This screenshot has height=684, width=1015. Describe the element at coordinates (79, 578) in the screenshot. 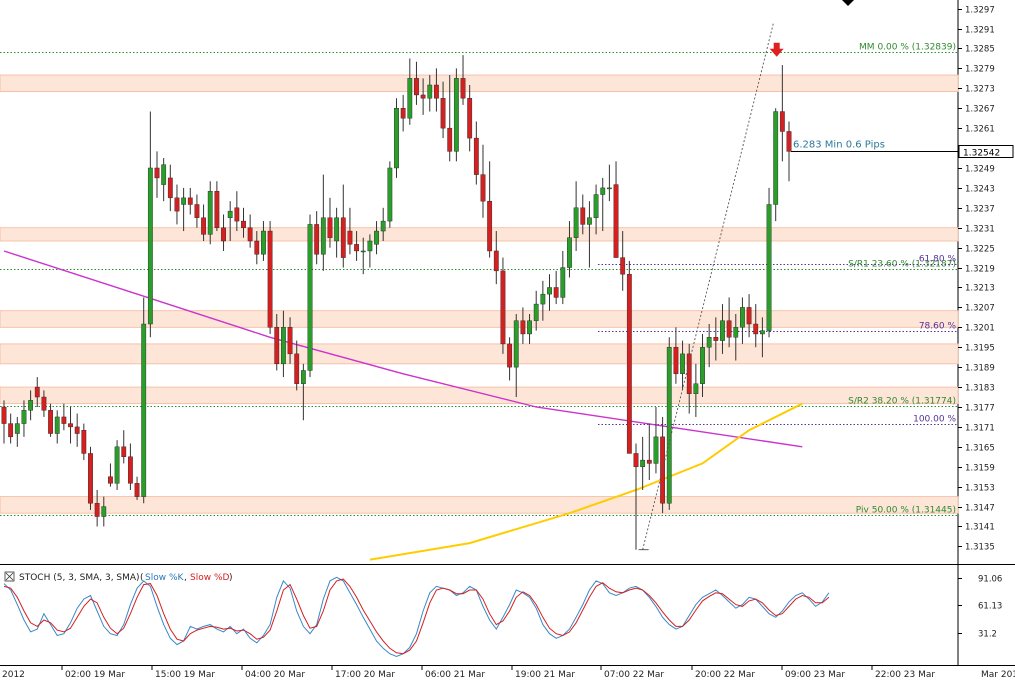

I see `stoch-title: STOCH (5, 3, SMA, 3, SMA)` at that location.